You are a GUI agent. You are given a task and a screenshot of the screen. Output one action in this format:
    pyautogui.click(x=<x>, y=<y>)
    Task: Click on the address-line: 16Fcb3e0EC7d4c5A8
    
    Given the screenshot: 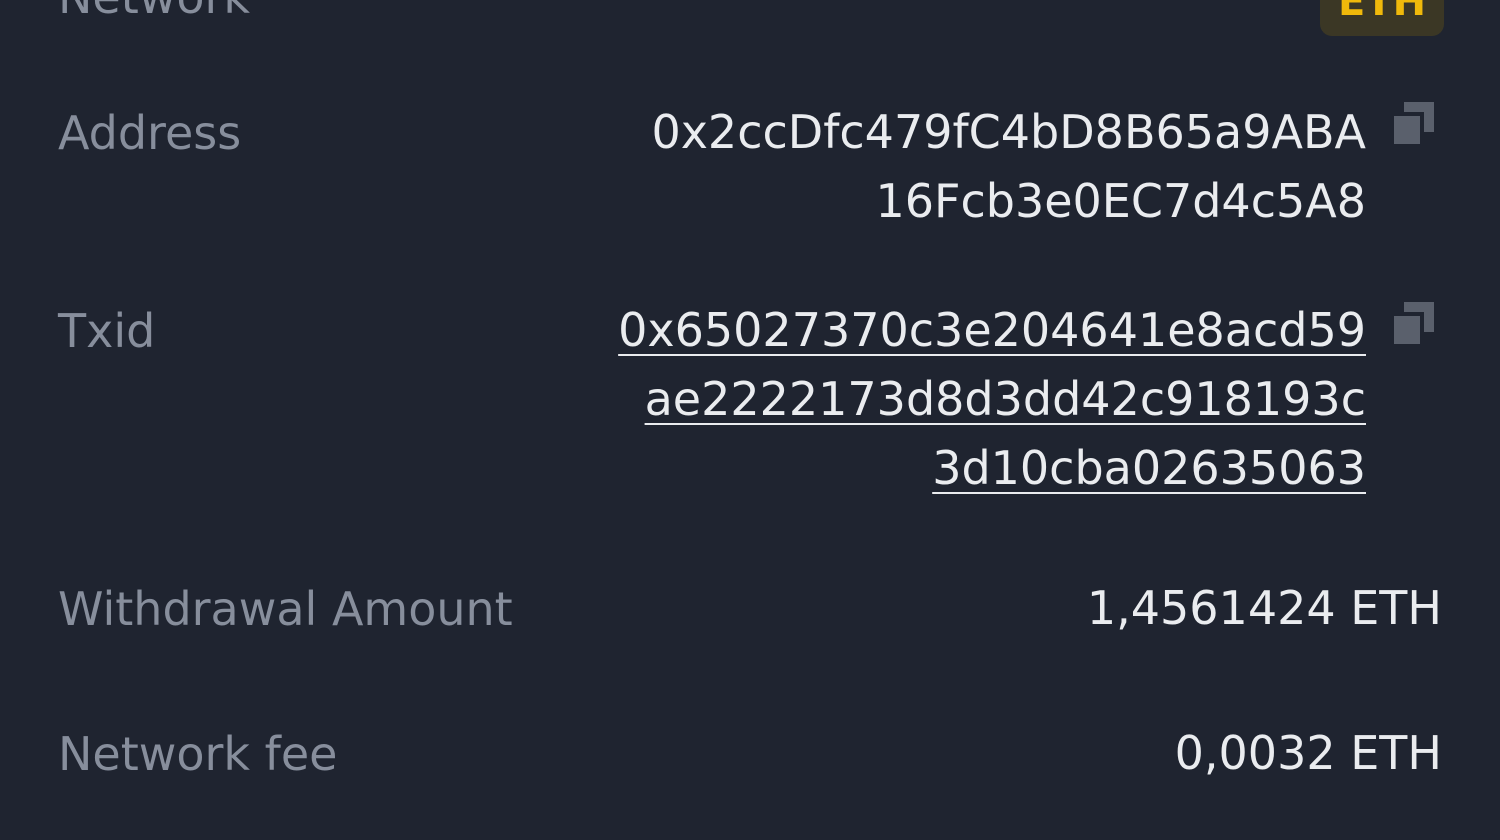 What is the action you would take?
    pyautogui.click(x=1120, y=201)
    